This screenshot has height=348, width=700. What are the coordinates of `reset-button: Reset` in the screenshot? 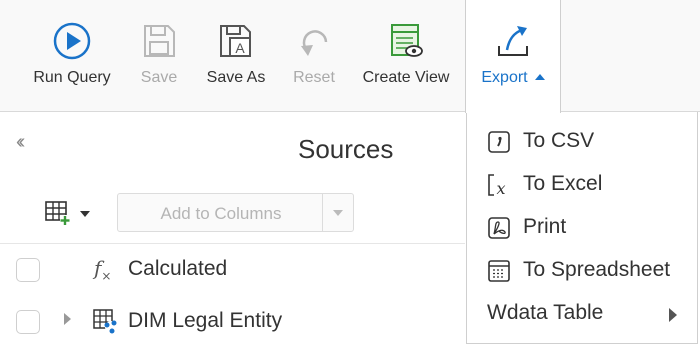 It's located at (314, 56).